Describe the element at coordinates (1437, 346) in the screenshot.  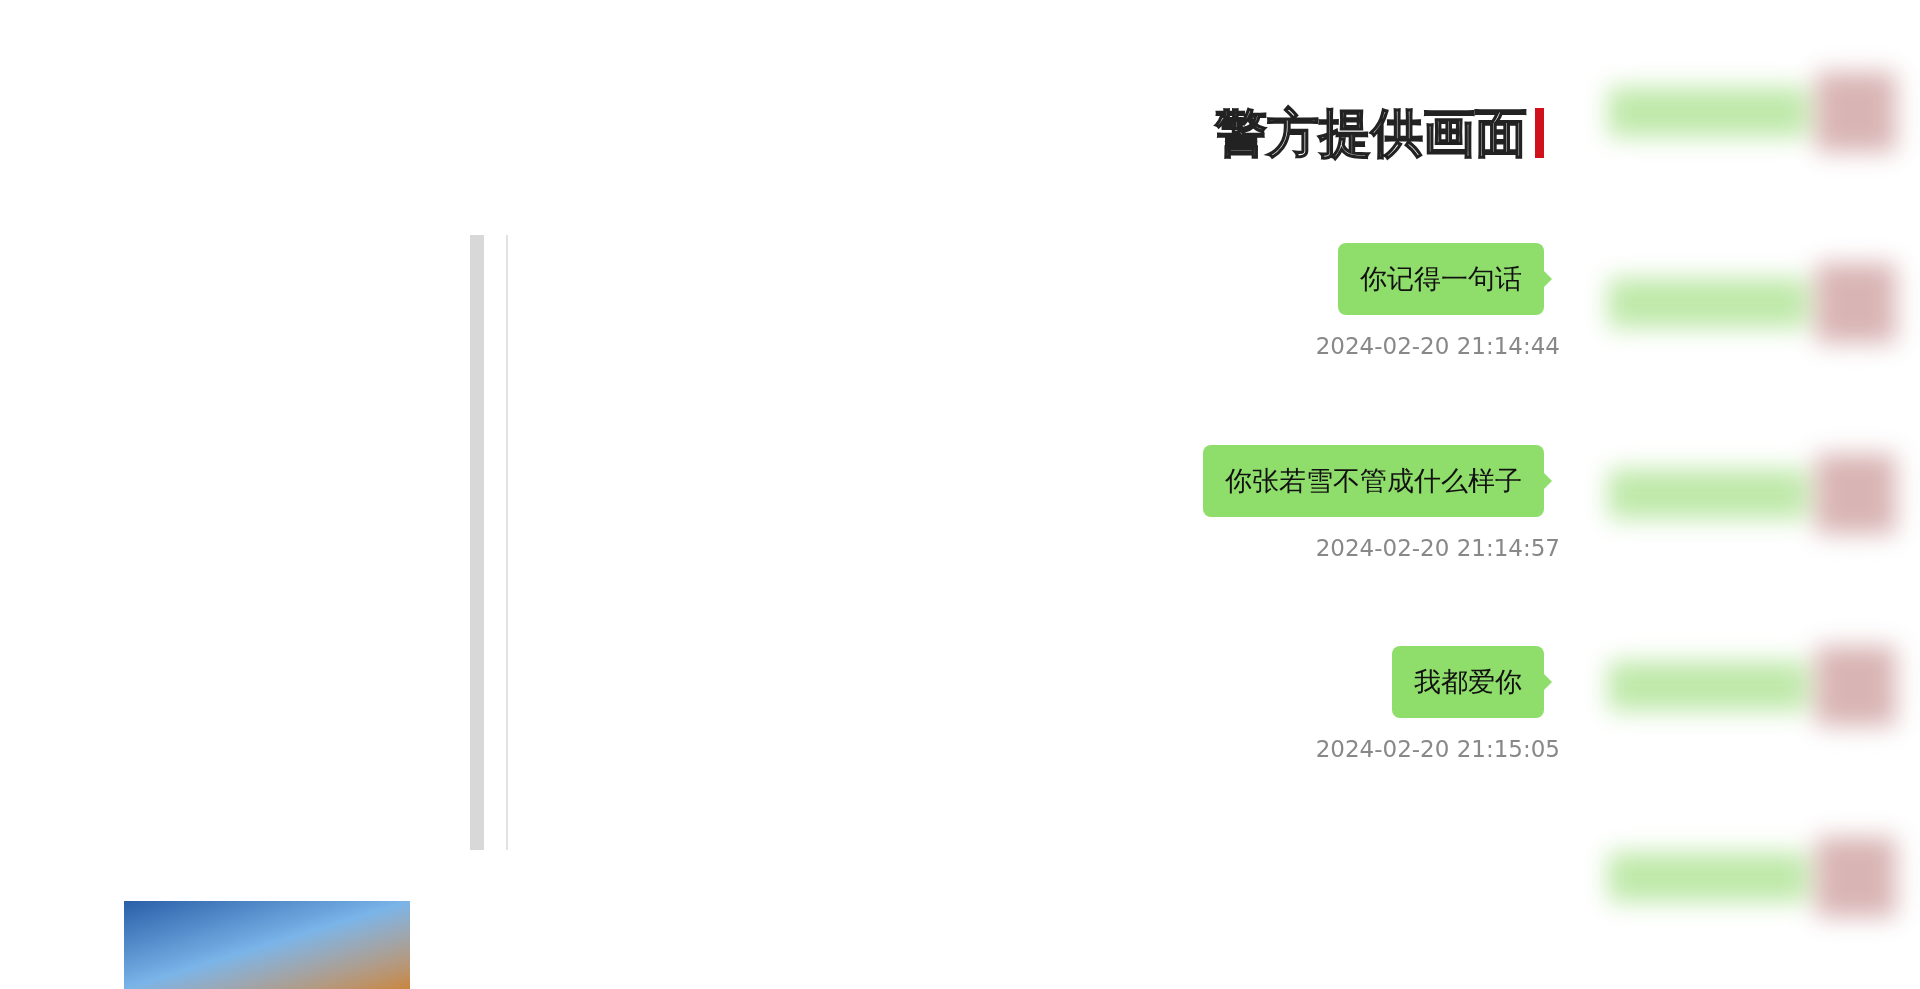
I see `message-timestamp: 2024-02-20 21:14:44` at that location.